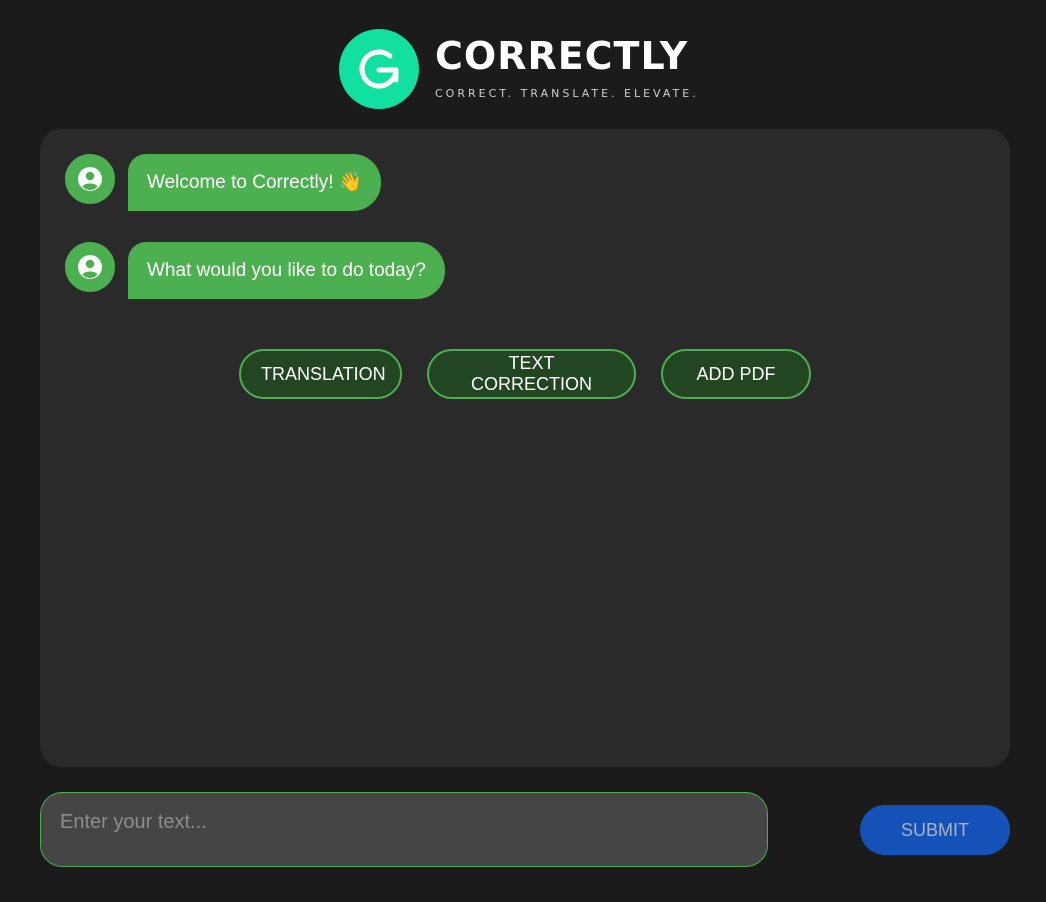  I want to click on g-arrow-logo-icon, so click(379, 69).